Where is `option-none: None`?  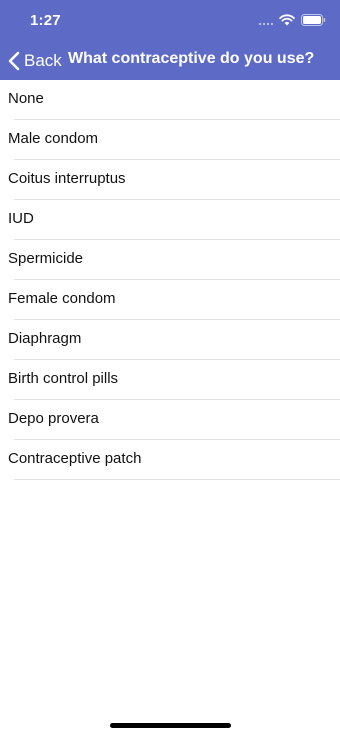 option-none: None is located at coordinates (170, 100).